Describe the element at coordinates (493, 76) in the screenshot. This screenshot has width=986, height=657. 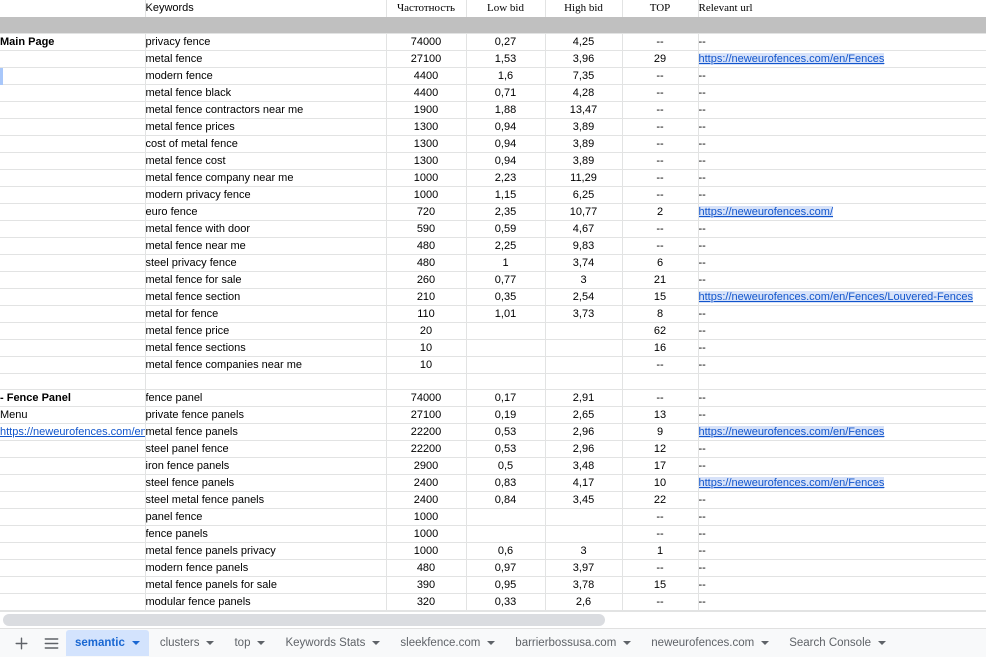
I see `table-row: modern fence 4400 1,6 7,35 -- --` at that location.